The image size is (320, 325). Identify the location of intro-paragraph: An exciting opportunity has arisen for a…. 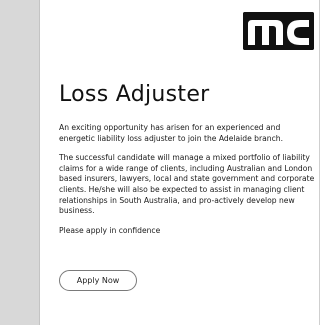
(171, 133).